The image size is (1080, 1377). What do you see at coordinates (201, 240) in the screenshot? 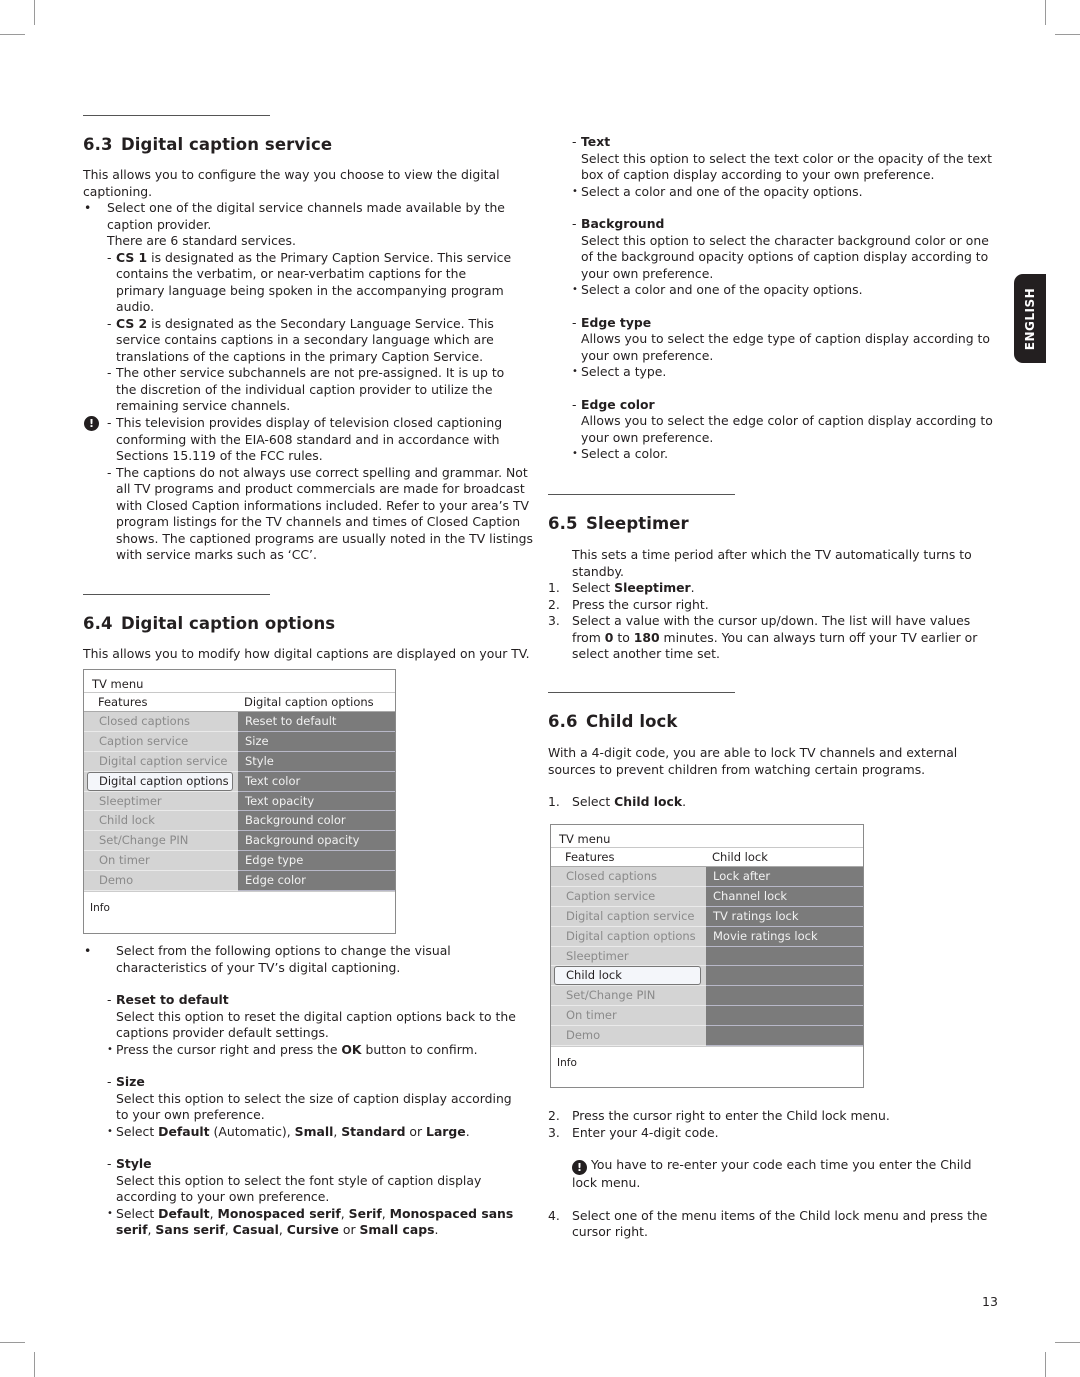
I see `standard-services-text: There are 6 standard services.` at bounding box center [201, 240].